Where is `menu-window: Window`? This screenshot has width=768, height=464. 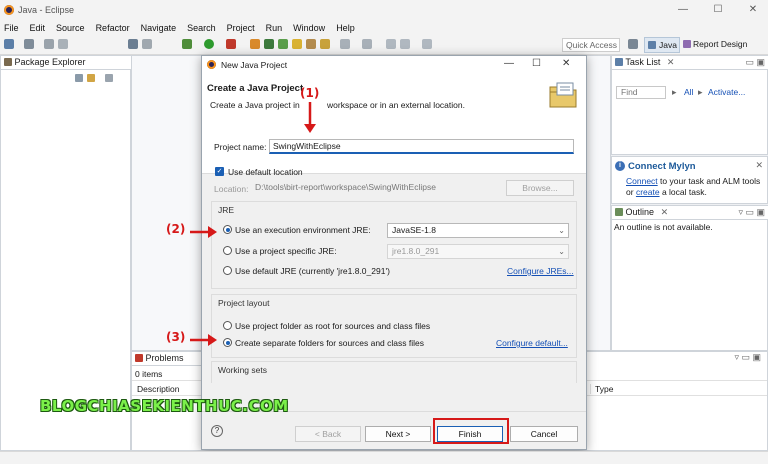
menu-window: Window is located at coordinates (309, 28).